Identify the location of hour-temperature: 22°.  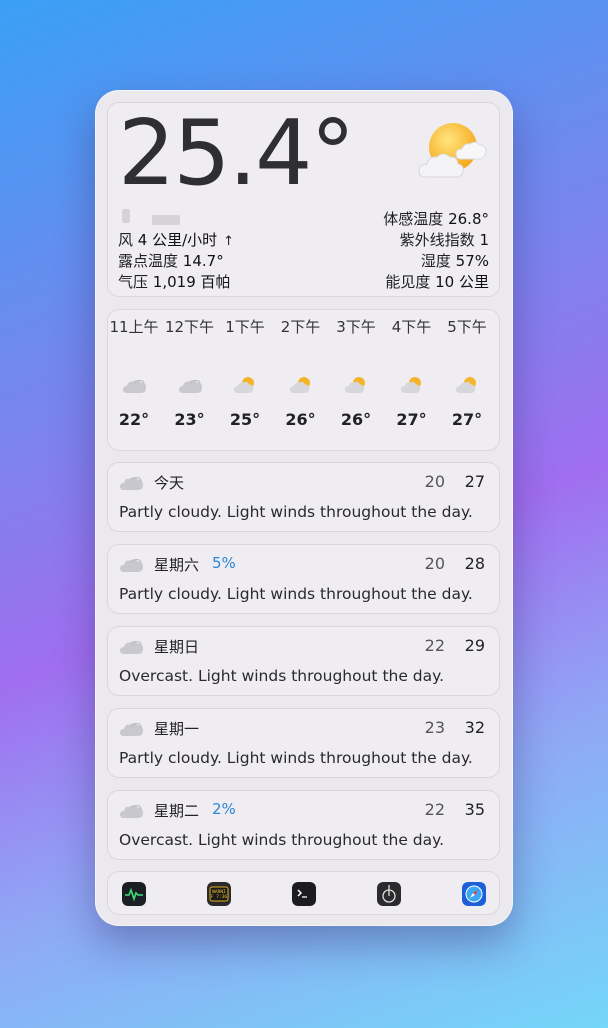
(134, 419).